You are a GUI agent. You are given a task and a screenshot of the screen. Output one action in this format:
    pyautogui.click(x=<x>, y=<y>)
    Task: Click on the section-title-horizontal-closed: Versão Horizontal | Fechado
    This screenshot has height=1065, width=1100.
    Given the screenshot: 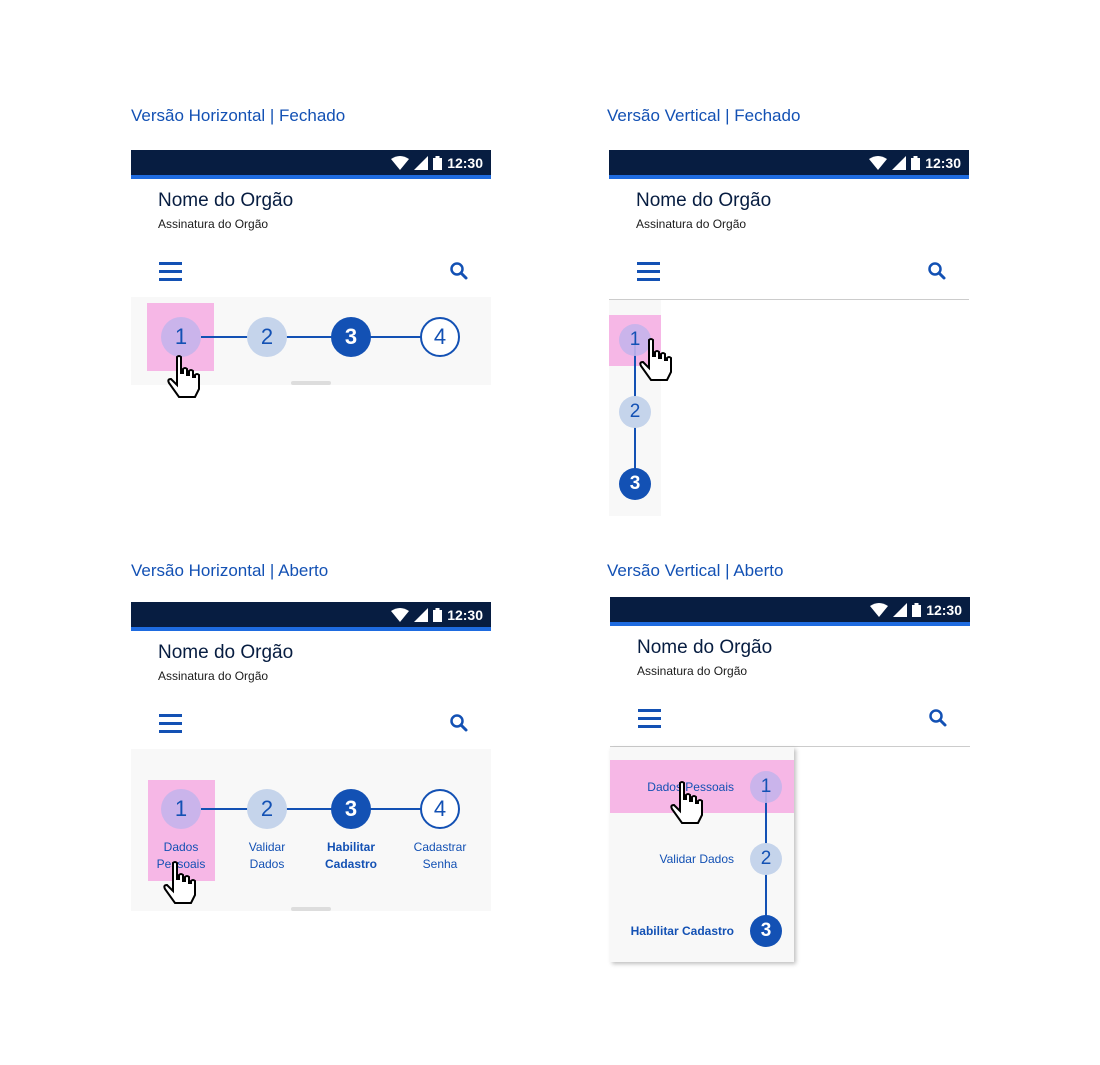 What is the action you would take?
    pyautogui.click(x=238, y=115)
    